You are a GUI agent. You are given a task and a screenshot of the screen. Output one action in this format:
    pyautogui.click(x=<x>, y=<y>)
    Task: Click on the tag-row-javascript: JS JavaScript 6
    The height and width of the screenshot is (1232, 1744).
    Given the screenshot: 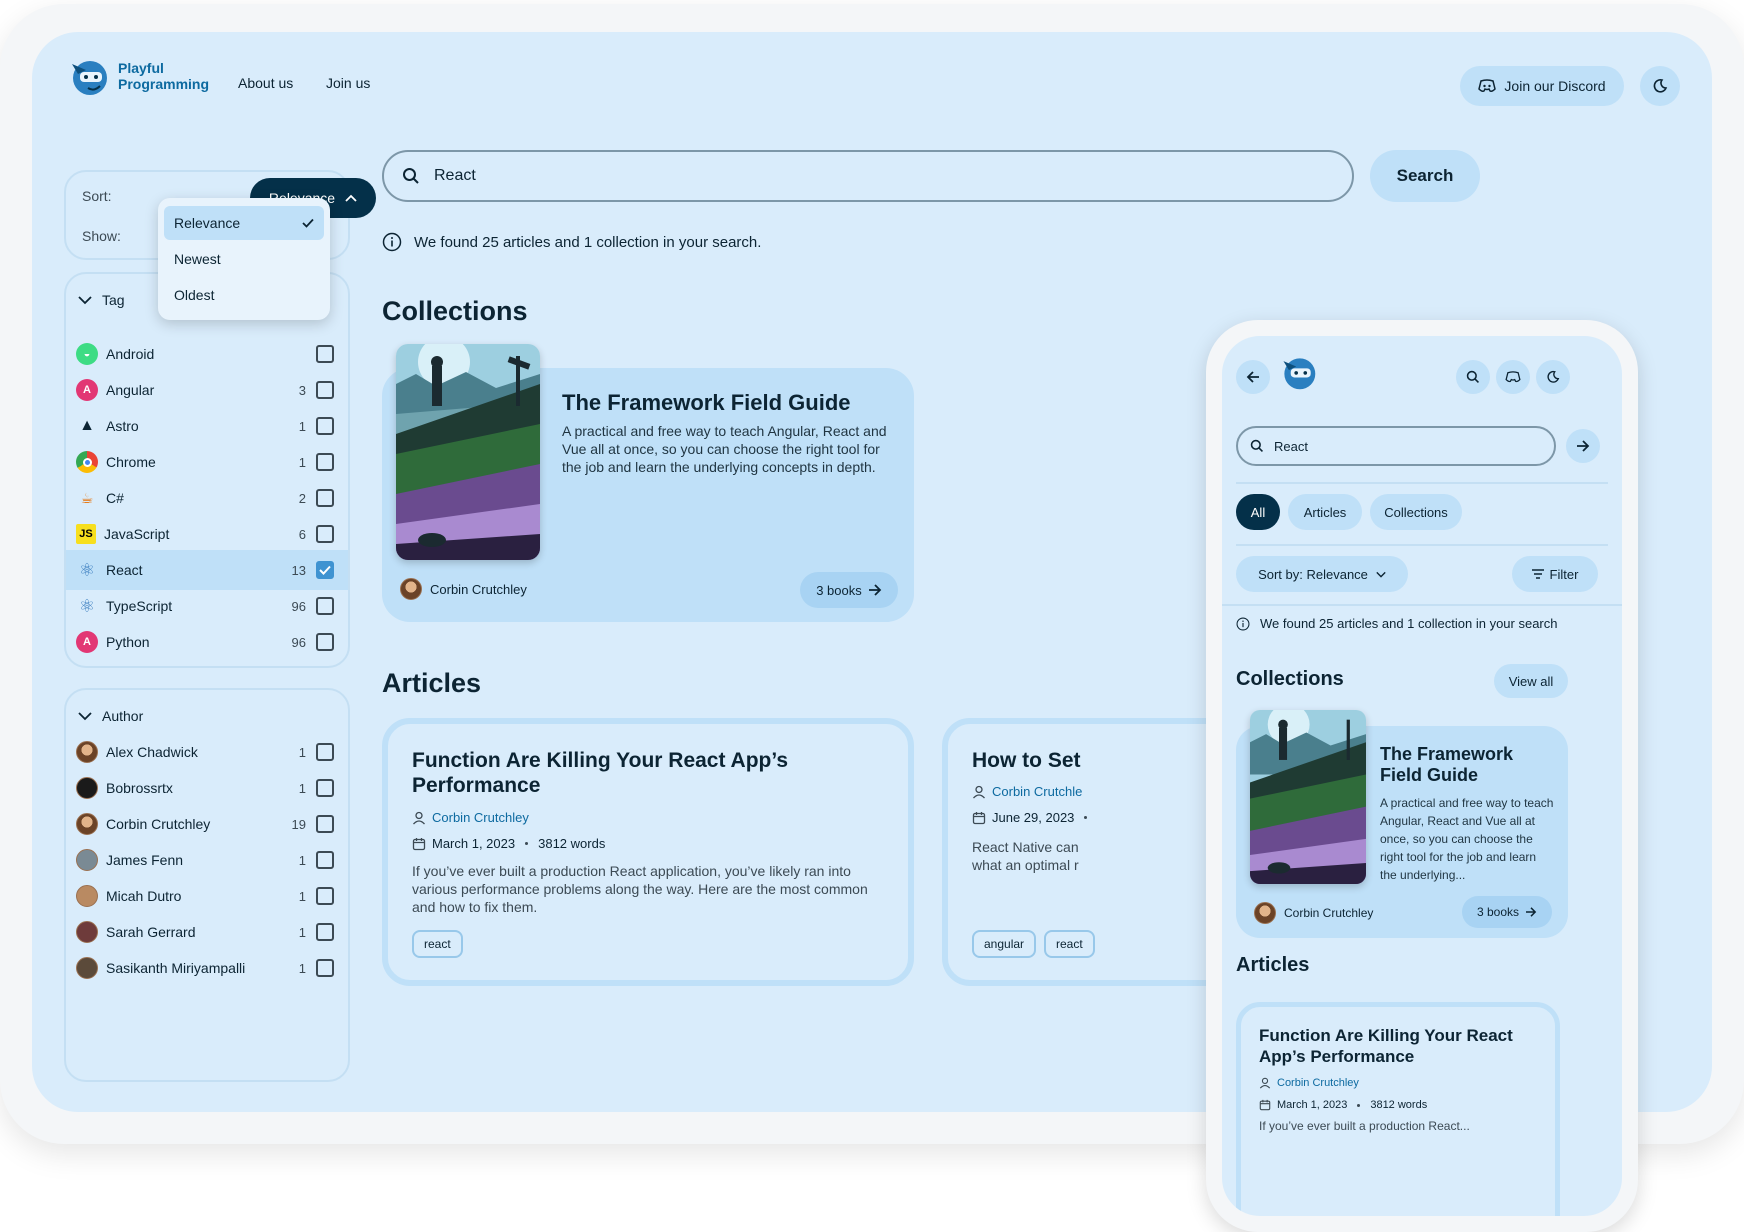 What is the action you would take?
    pyautogui.click(x=207, y=534)
    